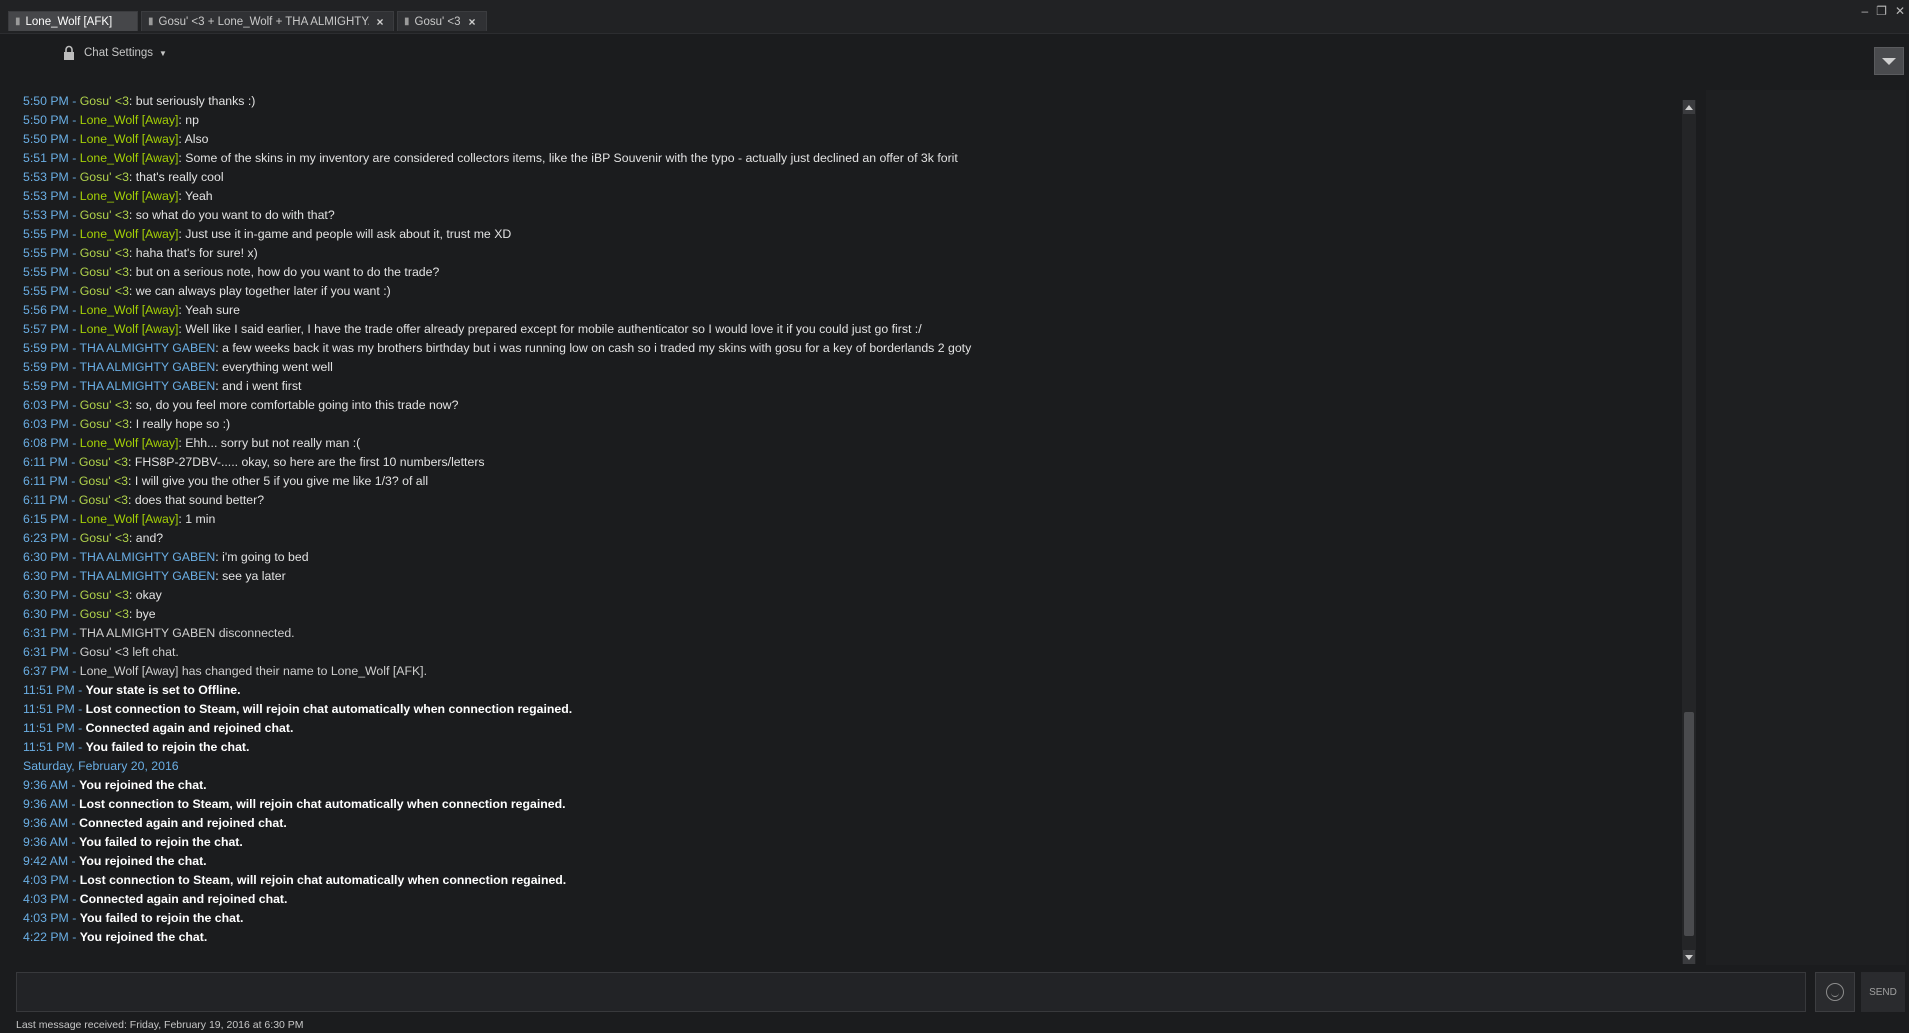  I want to click on panel-menu-button, so click(1889, 61).